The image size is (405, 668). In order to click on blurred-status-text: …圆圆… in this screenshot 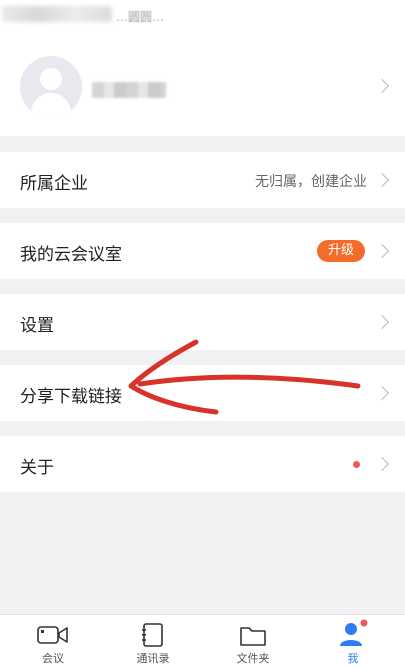, I will do `click(140, 17)`.